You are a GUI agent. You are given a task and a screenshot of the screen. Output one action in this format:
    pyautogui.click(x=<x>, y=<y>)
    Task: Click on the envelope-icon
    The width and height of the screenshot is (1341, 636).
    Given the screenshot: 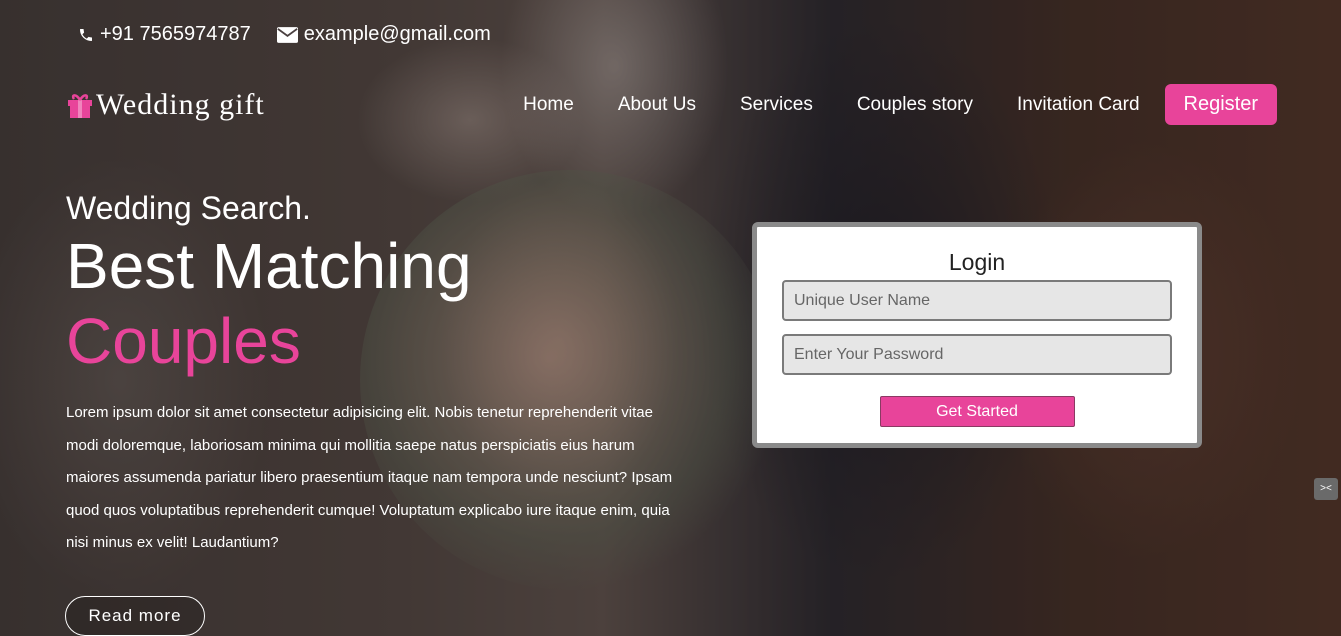 What is the action you would take?
    pyautogui.click(x=287, y=34)
    